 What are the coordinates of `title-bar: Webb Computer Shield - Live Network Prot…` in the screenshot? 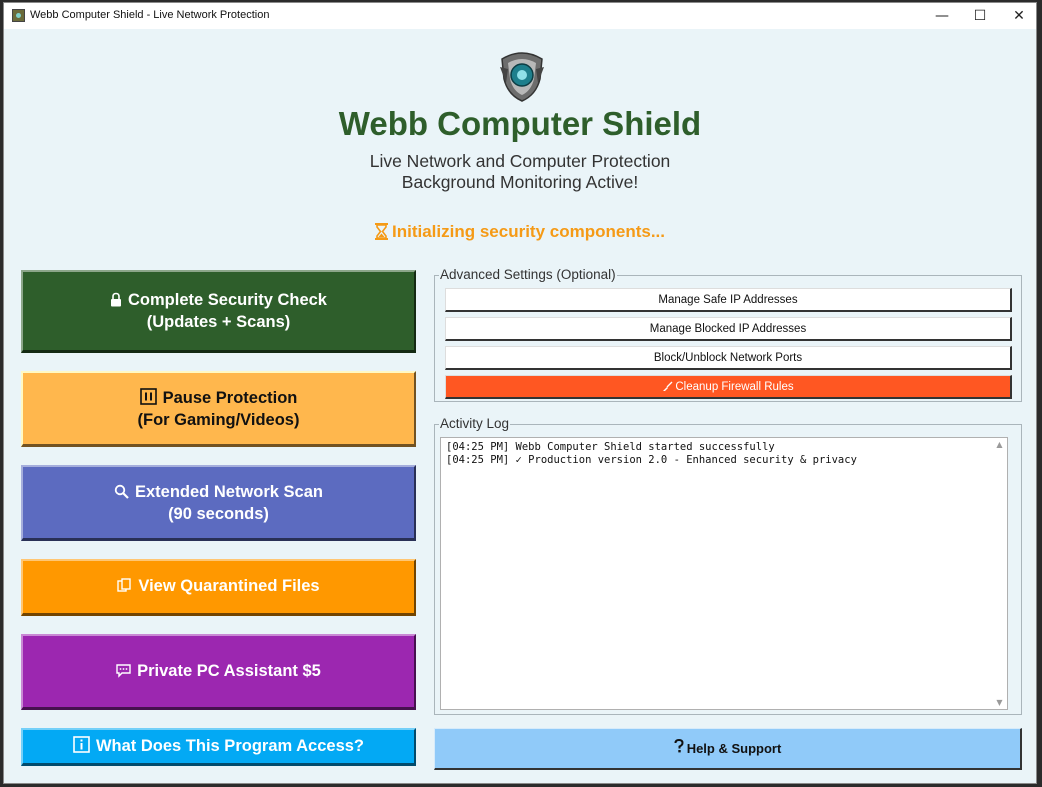 It's located at (520, 16).